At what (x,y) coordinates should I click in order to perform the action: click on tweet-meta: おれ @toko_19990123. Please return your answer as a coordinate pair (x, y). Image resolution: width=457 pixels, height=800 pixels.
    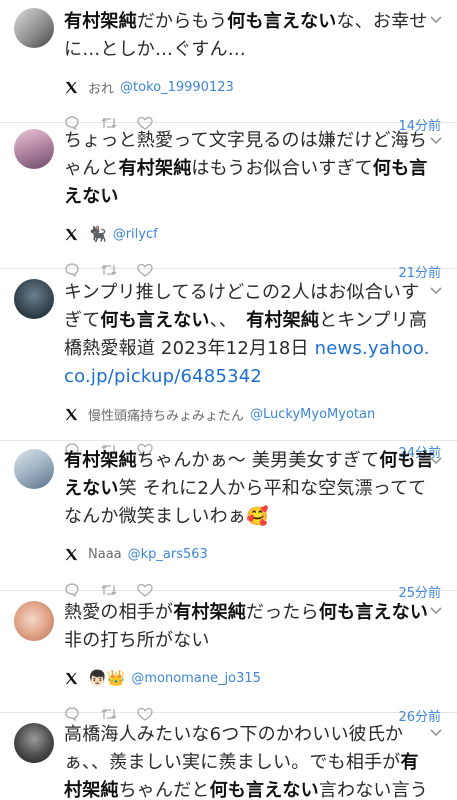
    Looking at the image, I should click on (260, 87).